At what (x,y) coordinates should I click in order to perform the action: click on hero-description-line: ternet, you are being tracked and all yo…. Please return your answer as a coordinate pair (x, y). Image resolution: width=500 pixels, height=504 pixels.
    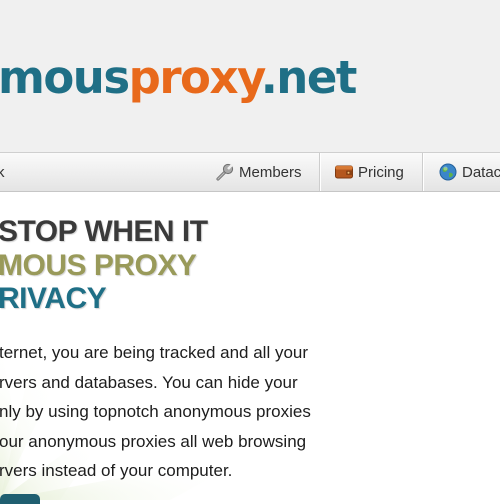
    Looking at the image, I should click on (154, 352).